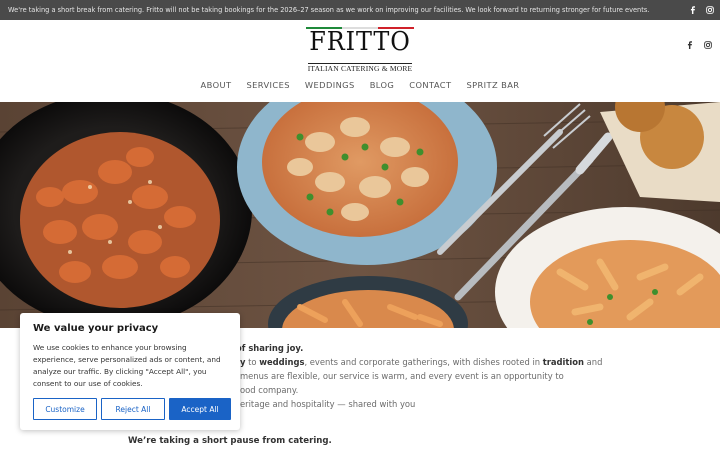  What do you see at coordinates (200, 409) in the screenshot?
I see `accept-all-button: Accept All` at bounding box center [200, 409].